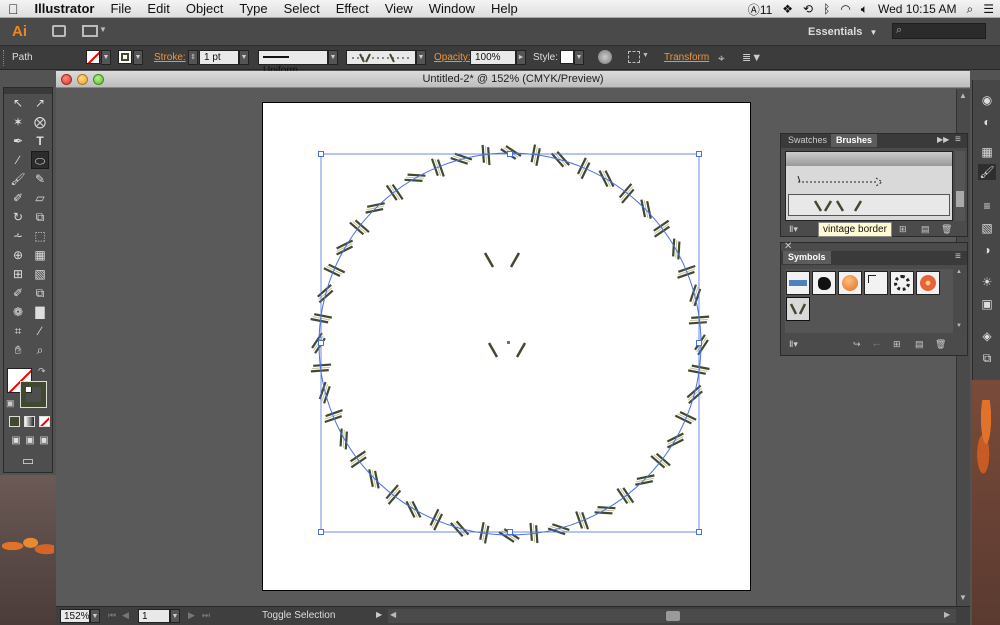  I want to click on stroke-panel-icon: ≡, so click(987, 206).